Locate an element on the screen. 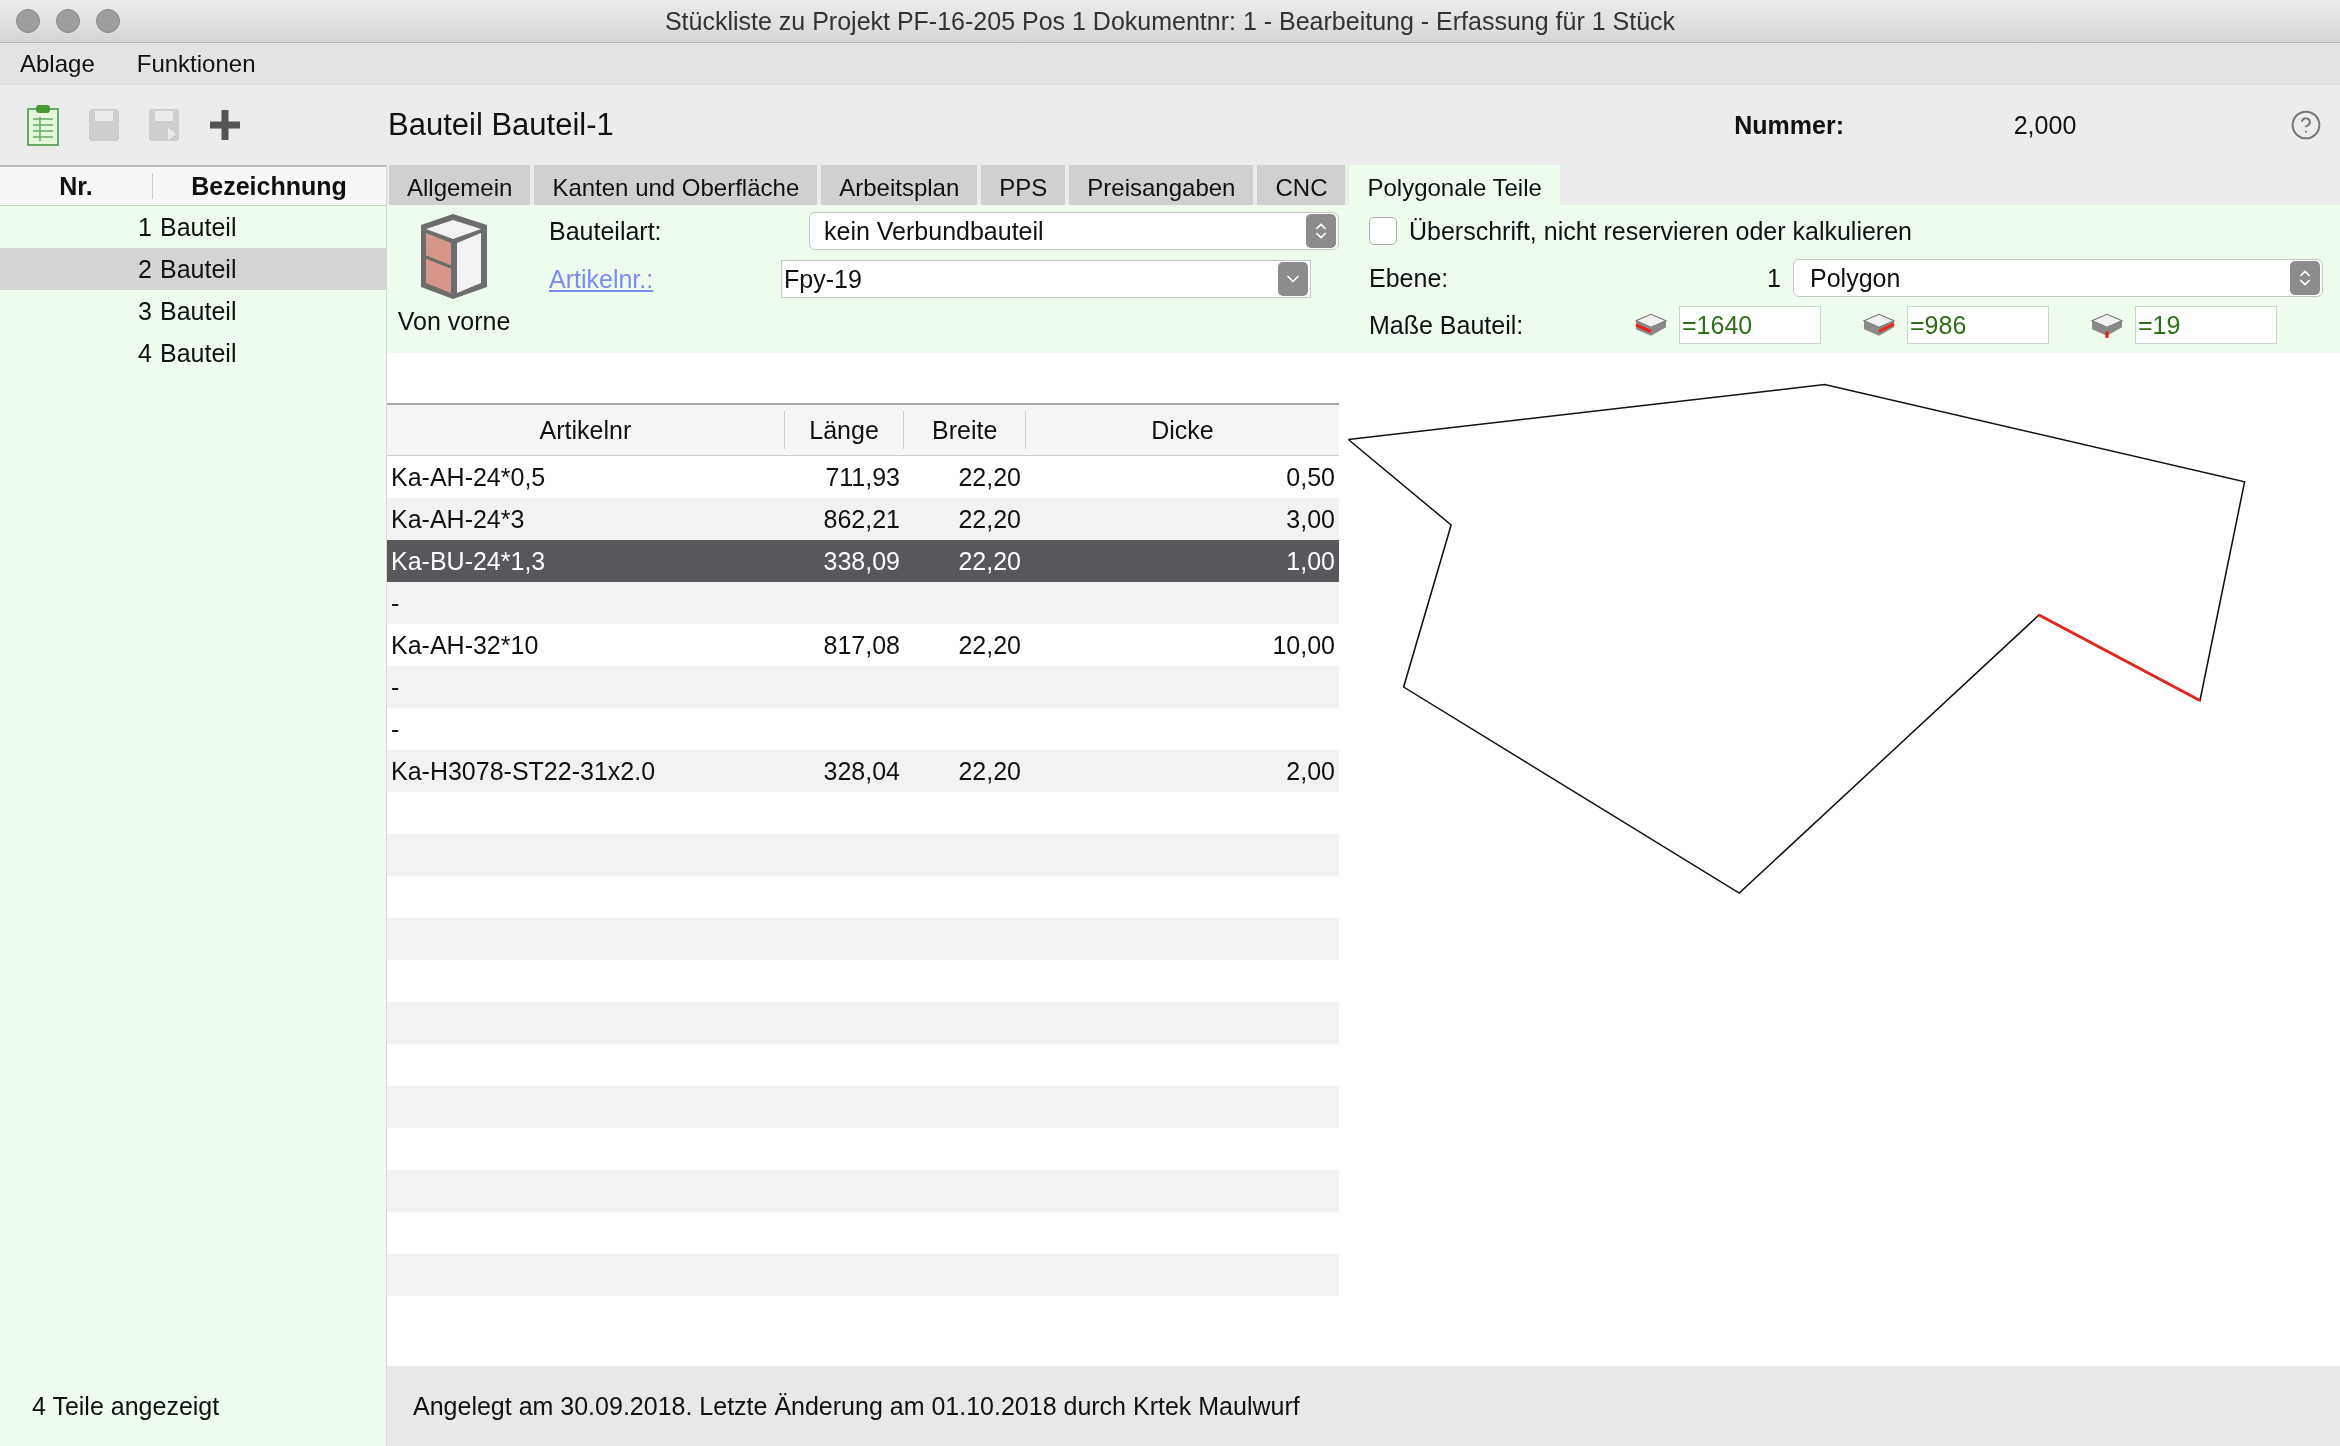 The width and height of the screenshot is (2340, 1446). checkbox is located at coordinates (1383, 231).